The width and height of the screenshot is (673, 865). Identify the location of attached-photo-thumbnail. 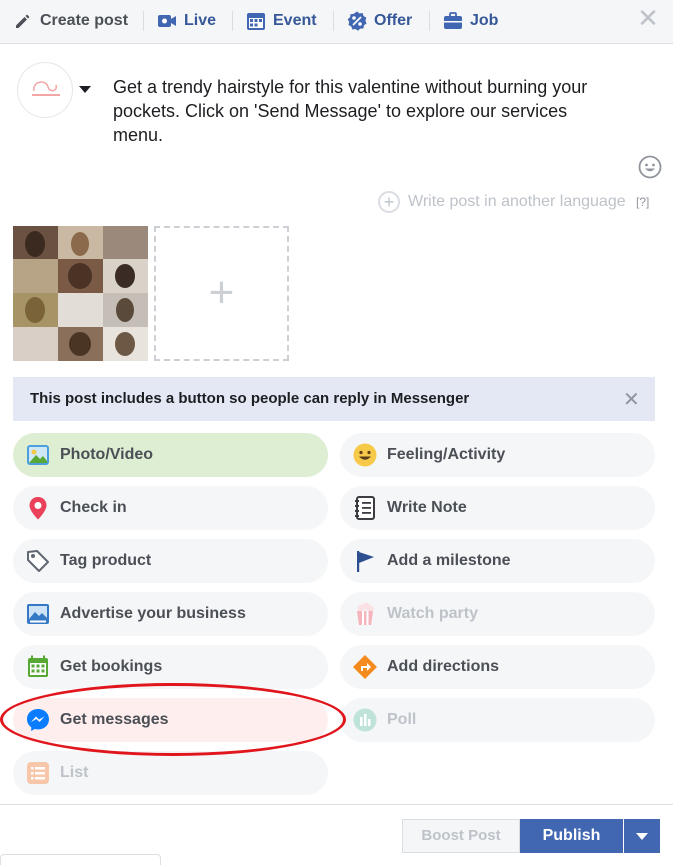
(80, 293).